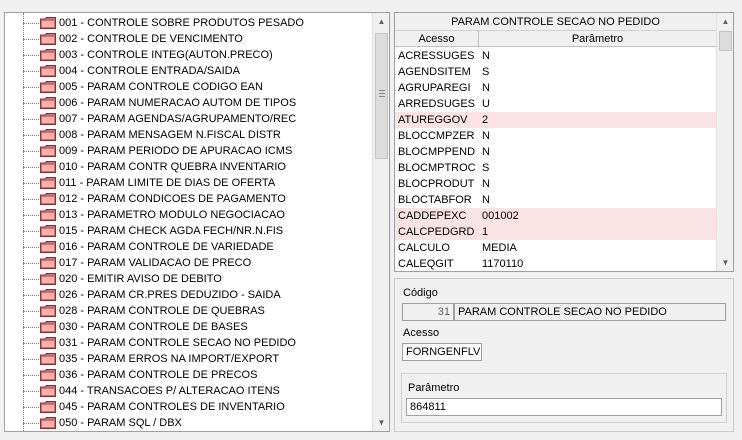 The width and height of the screenshot is (742, 440). What do you see at coordinates (442, 352) in the screenshot?
I see `acesso-field: FORNGENFLV` at bounding box center [442, 352].